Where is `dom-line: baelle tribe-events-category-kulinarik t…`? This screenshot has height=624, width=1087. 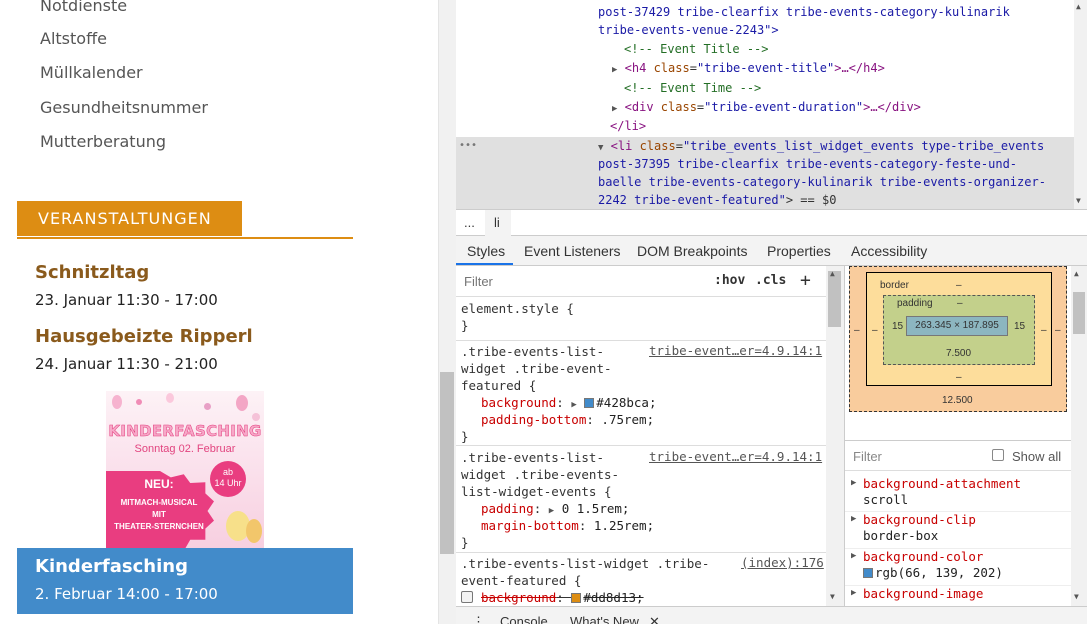 dom-line: baelle tribe-events-category-kulinarik t… is located at coordinates (822, 182).